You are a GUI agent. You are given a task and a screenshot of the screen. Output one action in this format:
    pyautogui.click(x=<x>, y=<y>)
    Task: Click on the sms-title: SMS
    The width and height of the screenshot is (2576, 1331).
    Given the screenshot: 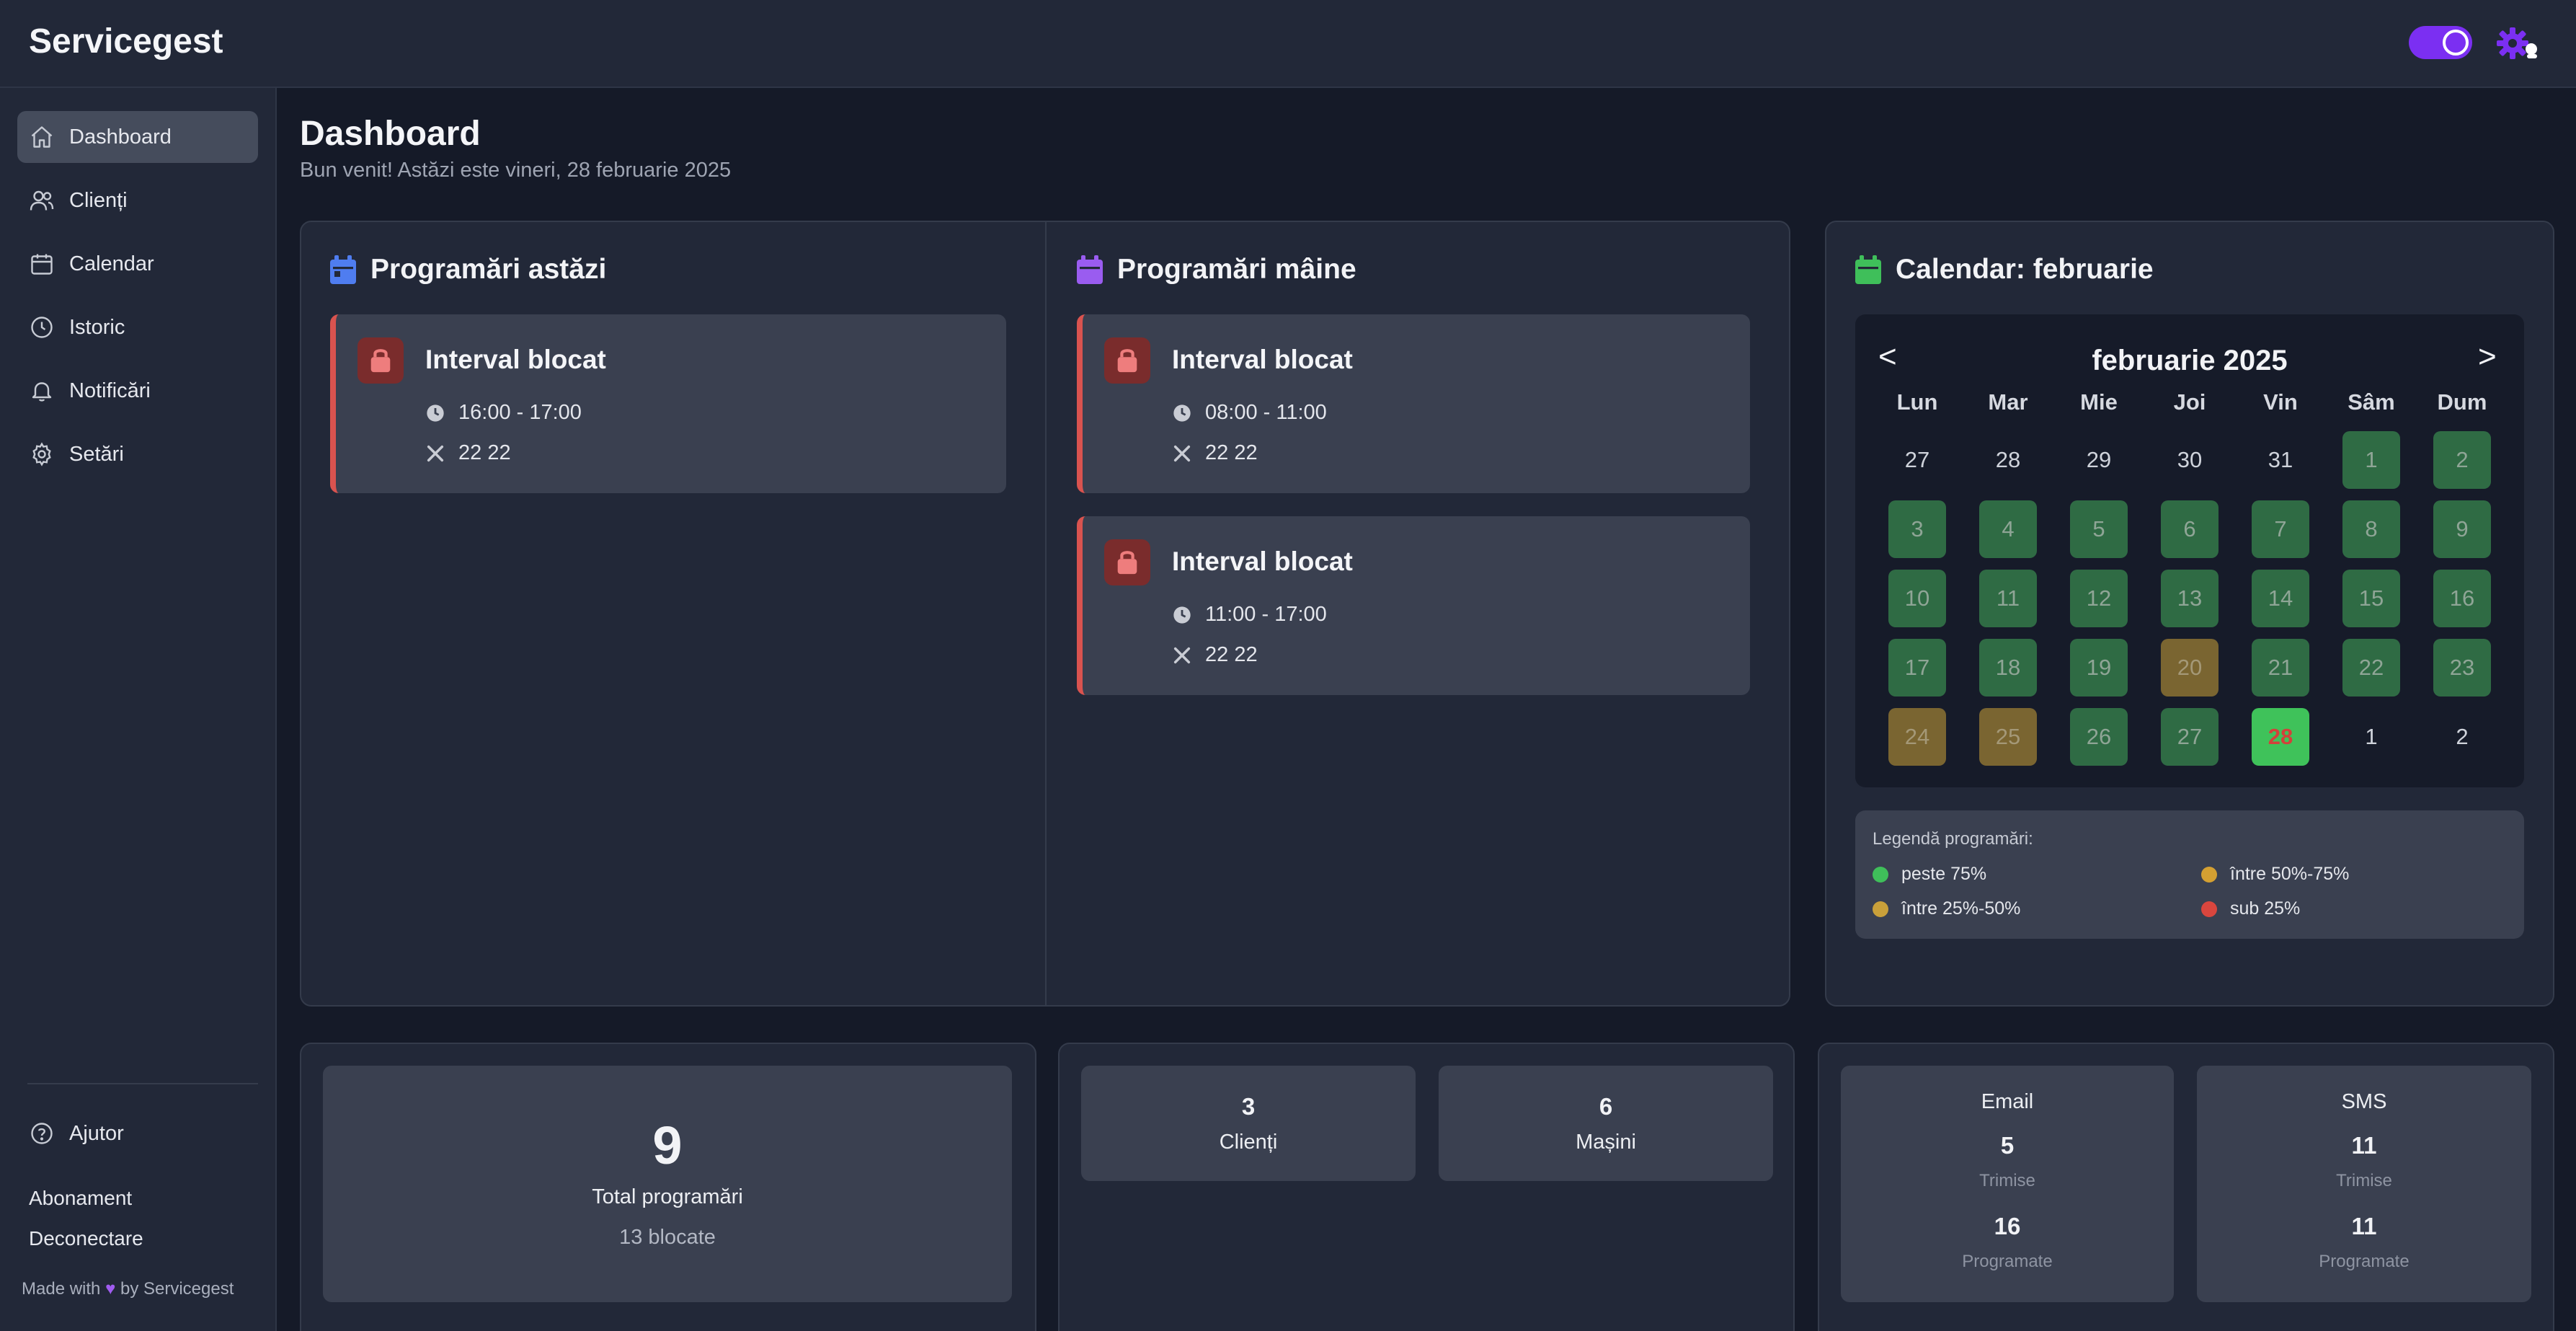 What is the action you would take?
    pyautogui.click(x=2364, y=1101)
    